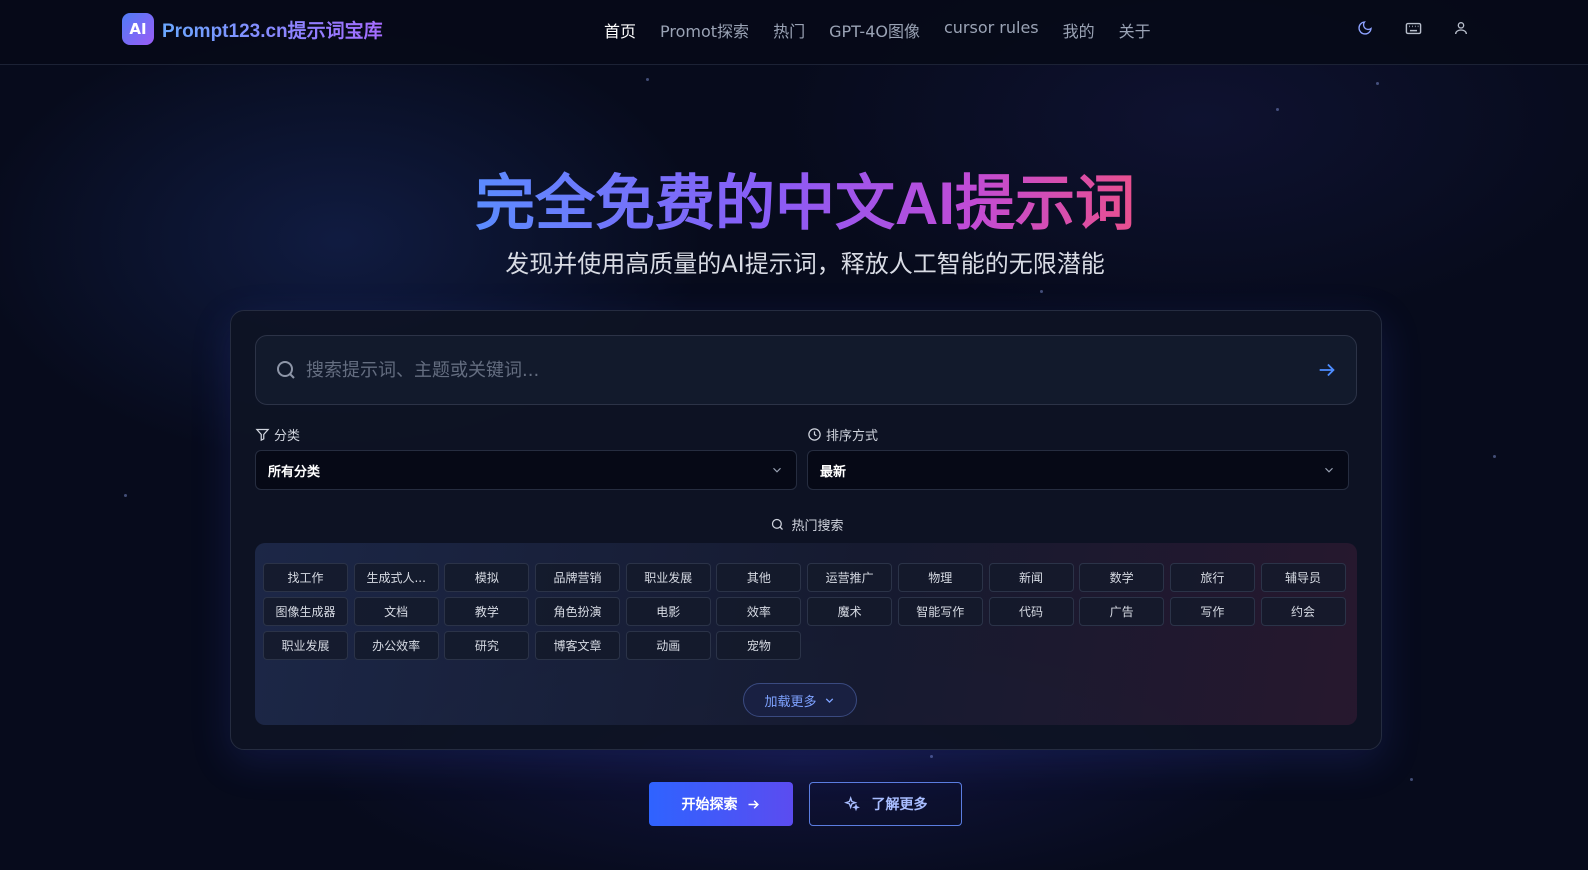 This screenshot has width=1588, height=870. Describe the element at coordinates (396, 645) in the screenshot. I see `hot-tag: 办公效率` at that location.